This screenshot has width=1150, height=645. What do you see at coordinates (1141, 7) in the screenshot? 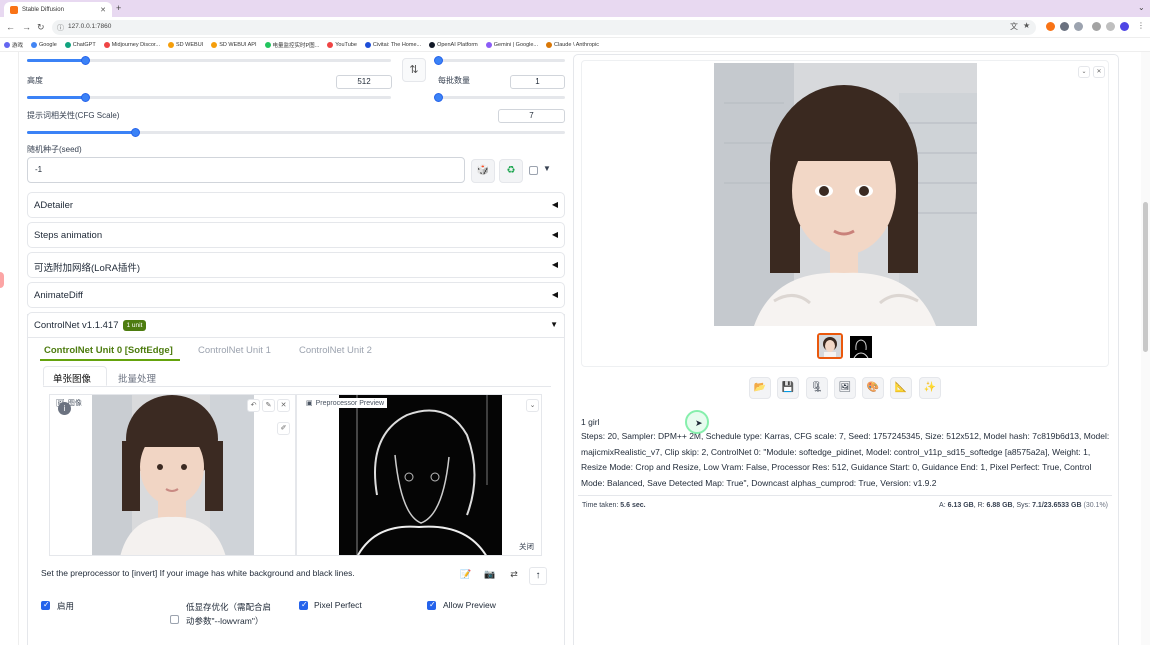
I see `tab-search-icon: ⌄` at bounding box center [1141, 7].